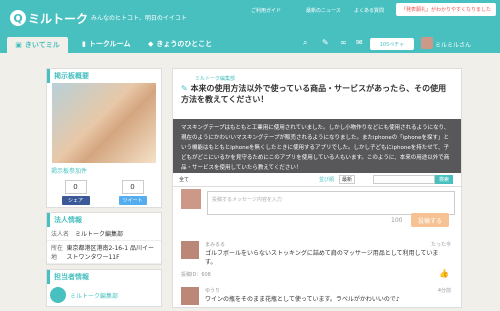 The width and height of the screenshot is (500, 311). Describe the element at coordinates (369, 10) in the screenshot. I see `faq-link: よくある質問` at that location.